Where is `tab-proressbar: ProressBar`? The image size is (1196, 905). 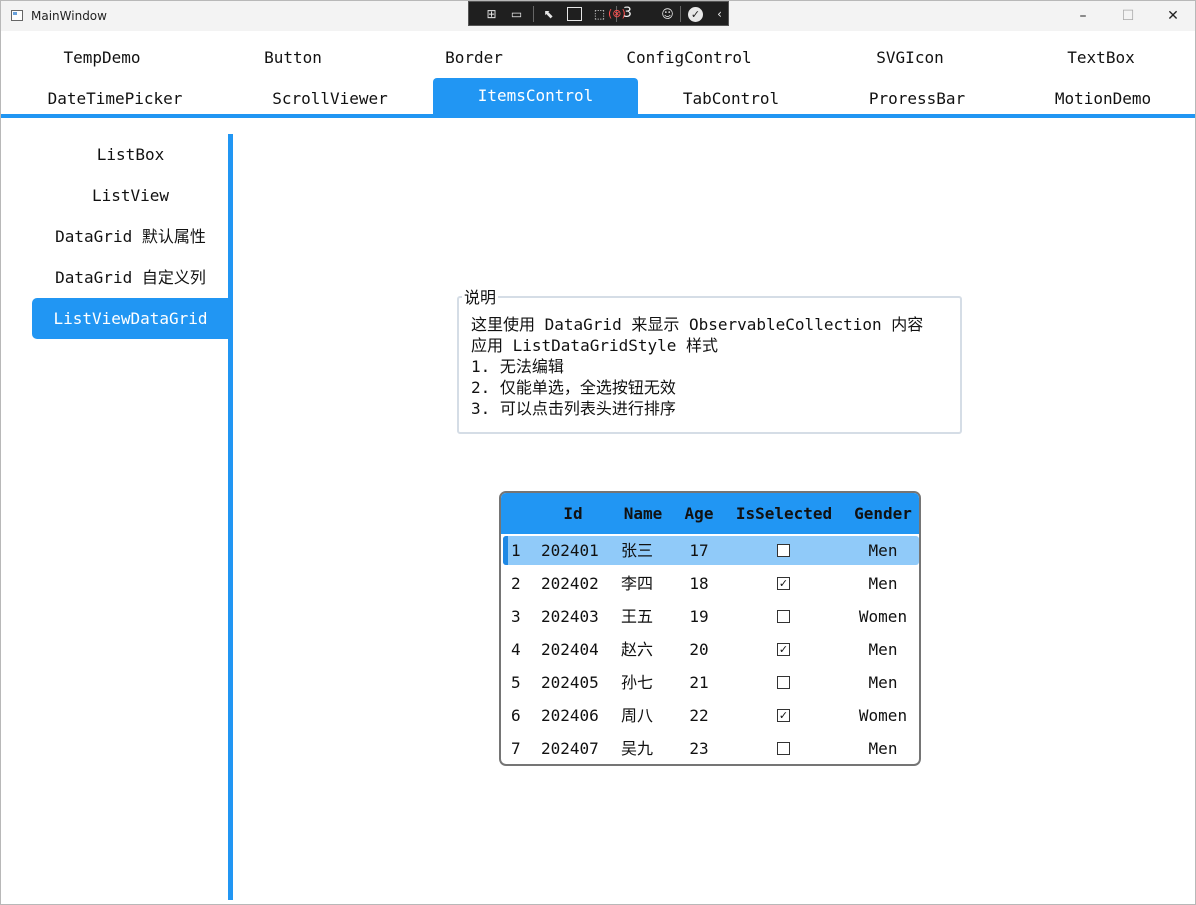 tab-proressbar: ProressBar is located at coordinates (917, 99).